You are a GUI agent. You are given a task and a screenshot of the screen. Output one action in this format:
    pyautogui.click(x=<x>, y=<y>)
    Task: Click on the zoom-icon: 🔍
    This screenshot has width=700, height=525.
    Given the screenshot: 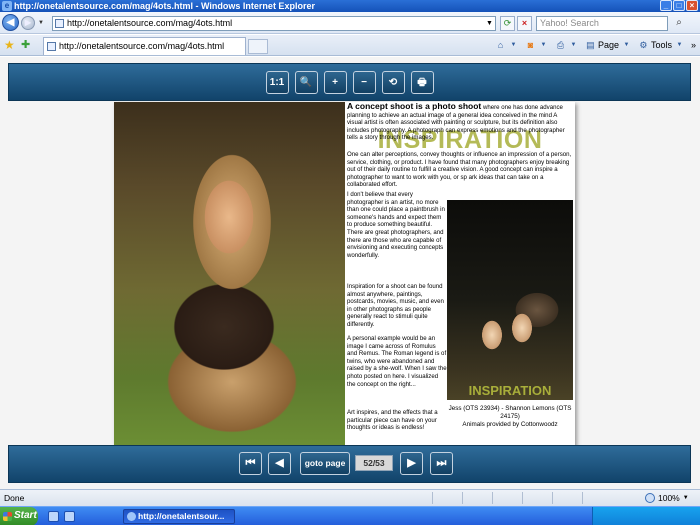 What is the action you would take?
    pyautogui.click(x=306, y=82)
    